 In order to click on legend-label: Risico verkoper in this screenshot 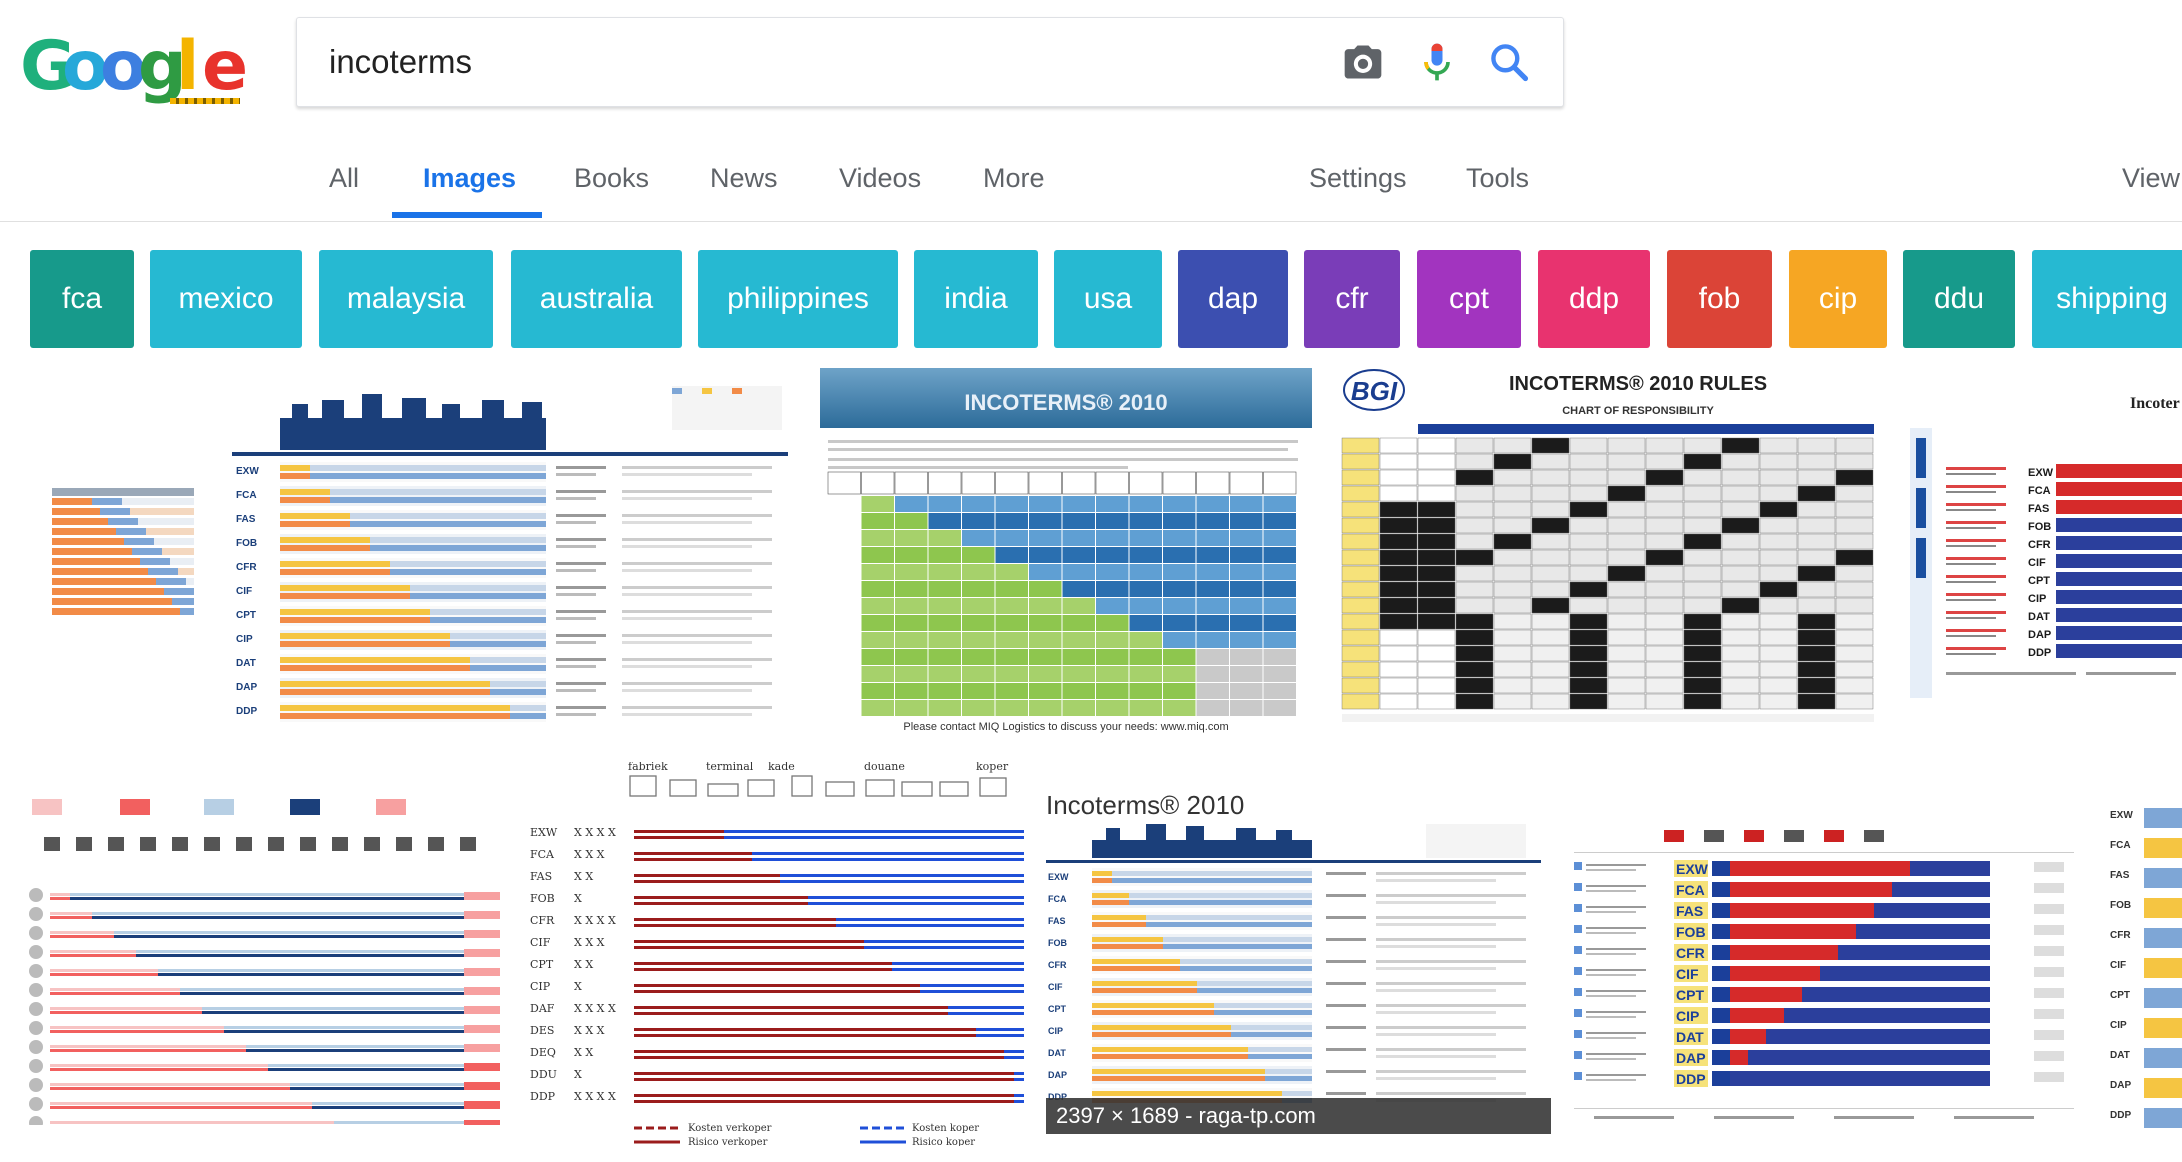, I will do `click(728, 1141)`.